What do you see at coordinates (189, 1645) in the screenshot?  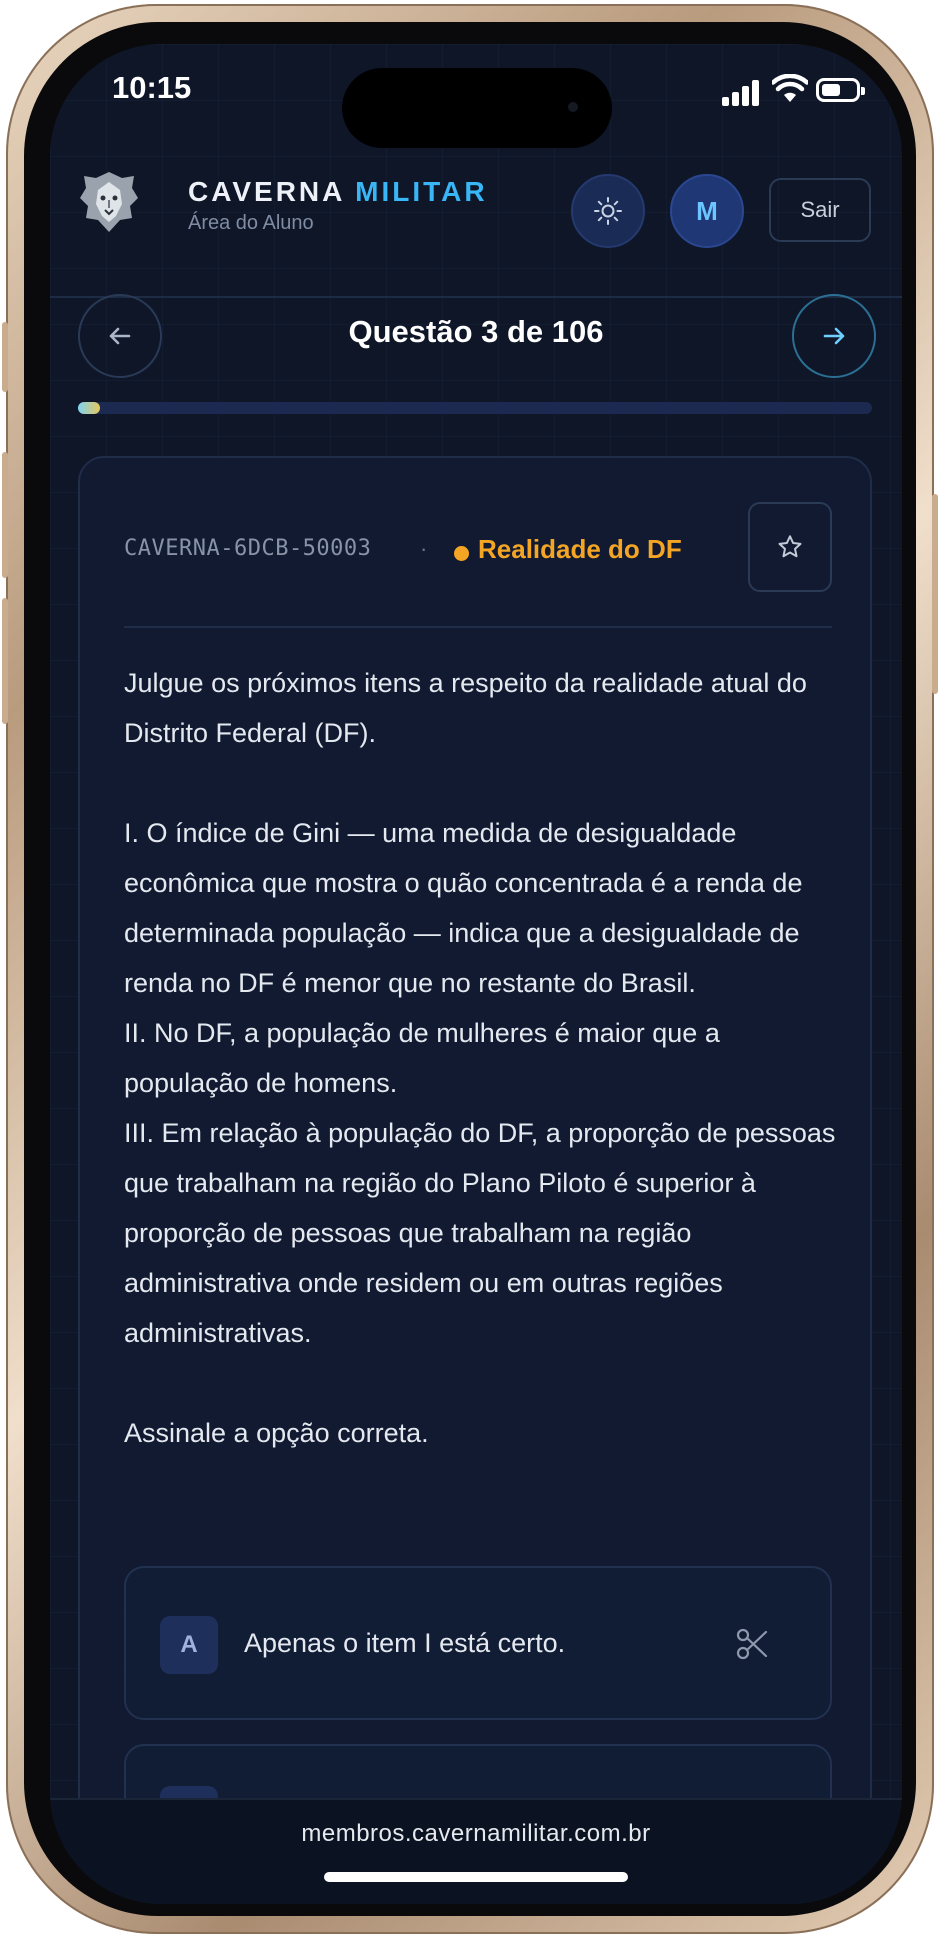 I see `option-letter-badge: A` at bounding box center [189, 1645].